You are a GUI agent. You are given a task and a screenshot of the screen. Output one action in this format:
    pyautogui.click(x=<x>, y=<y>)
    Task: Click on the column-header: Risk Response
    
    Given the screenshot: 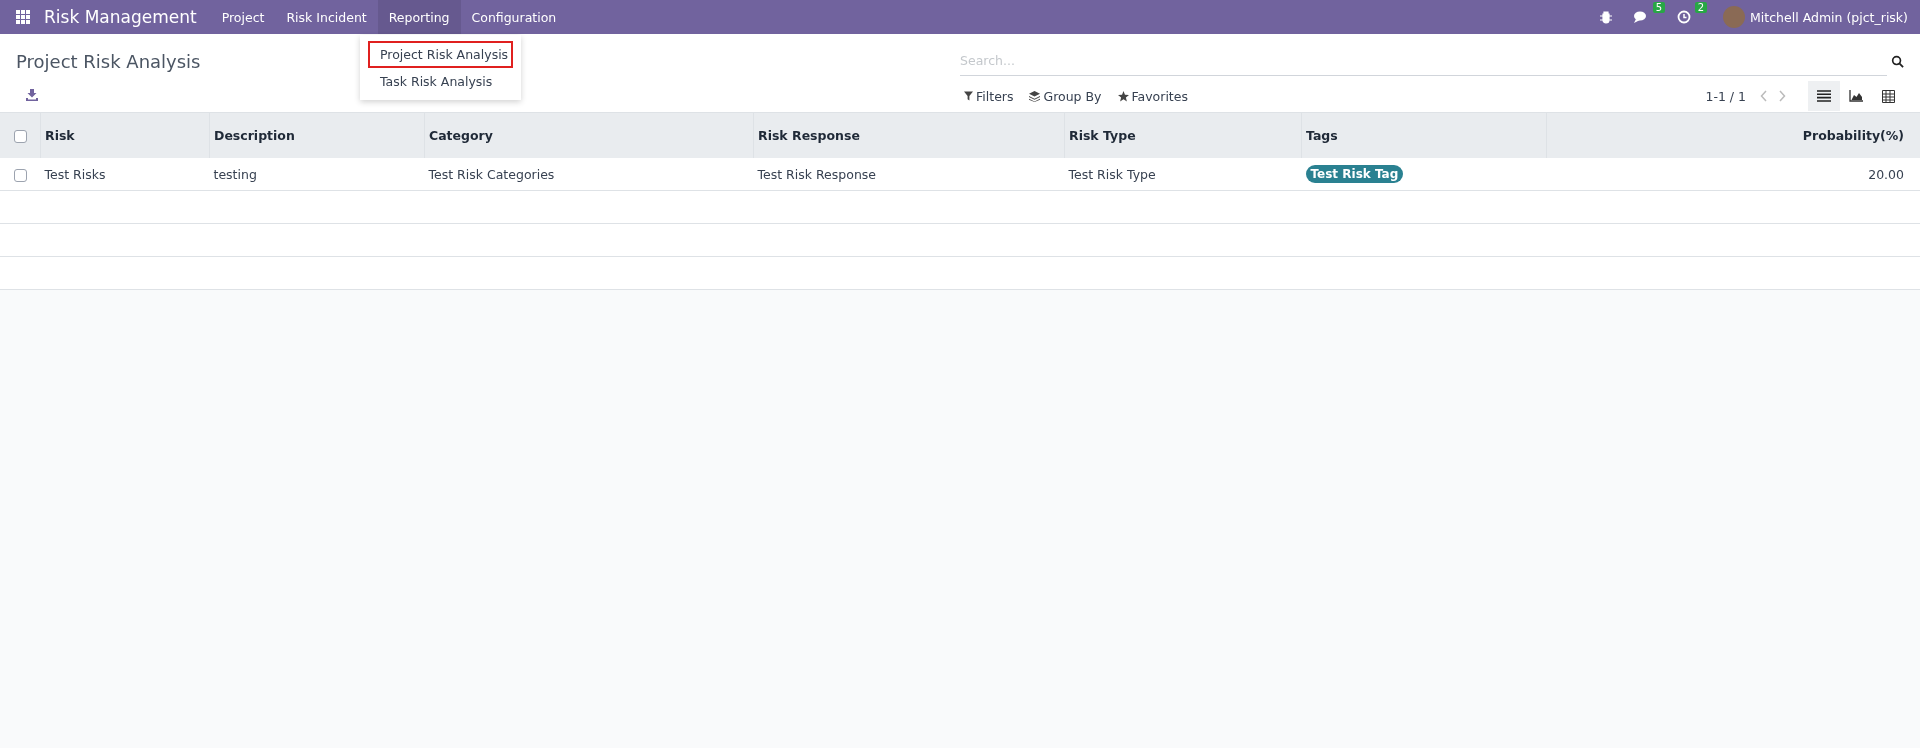 What is the action you would take?
    pyautogui.click(x=909, y=135)
    